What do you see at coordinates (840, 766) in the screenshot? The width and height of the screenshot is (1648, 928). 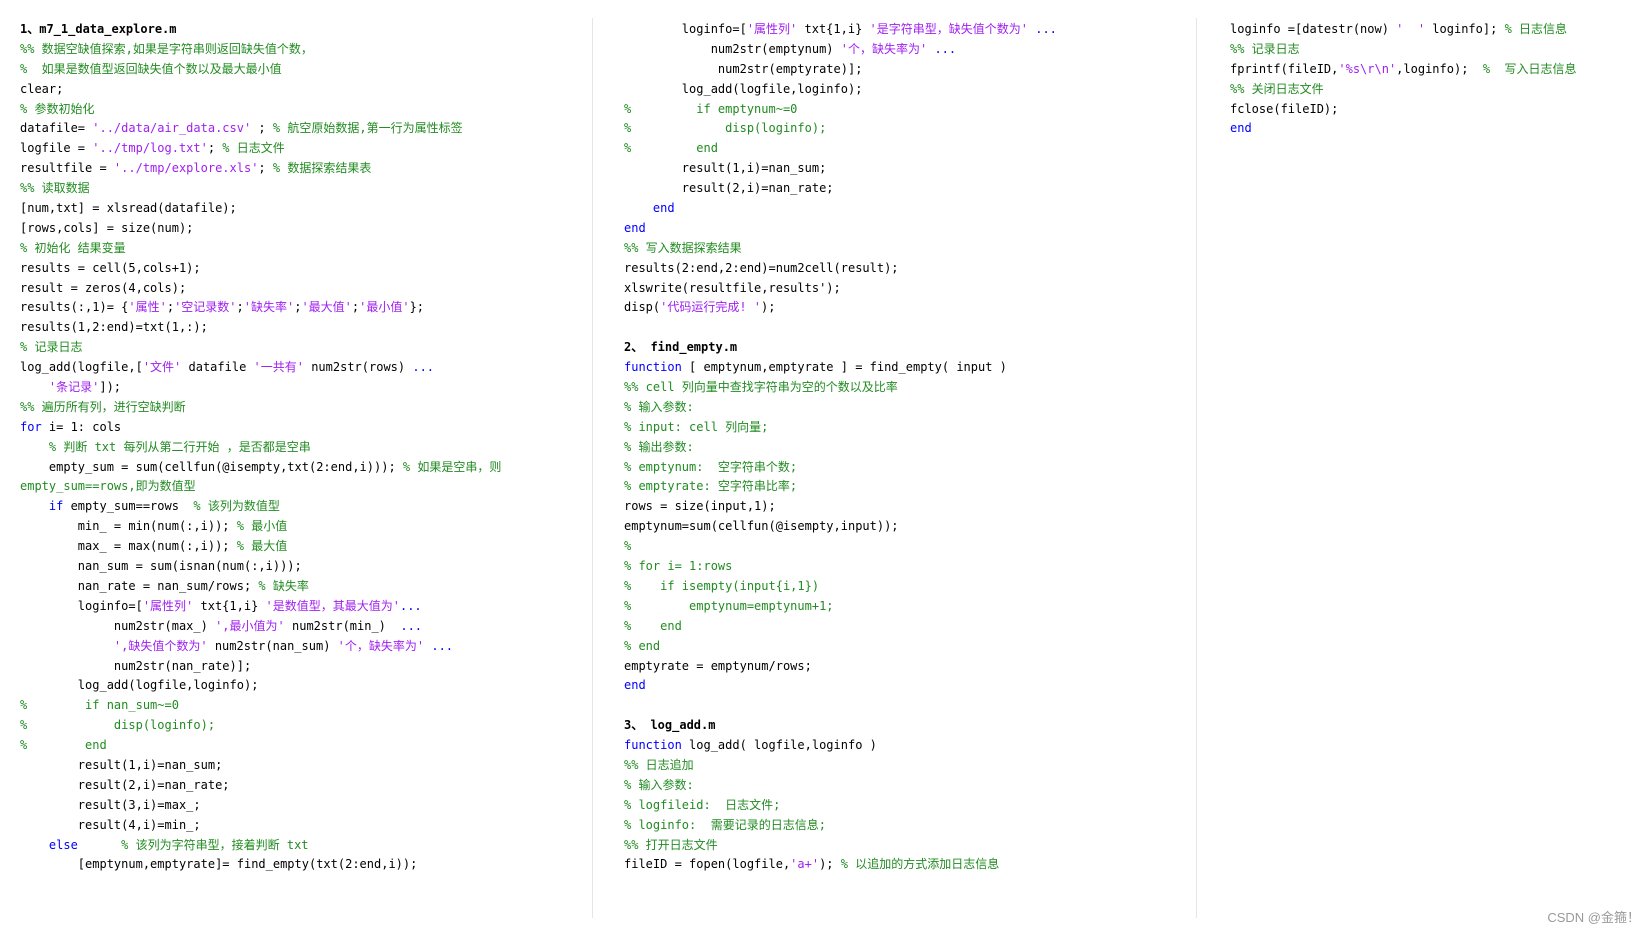 I see `code-line: %% 日志追加` at bounding box center [840, 766].